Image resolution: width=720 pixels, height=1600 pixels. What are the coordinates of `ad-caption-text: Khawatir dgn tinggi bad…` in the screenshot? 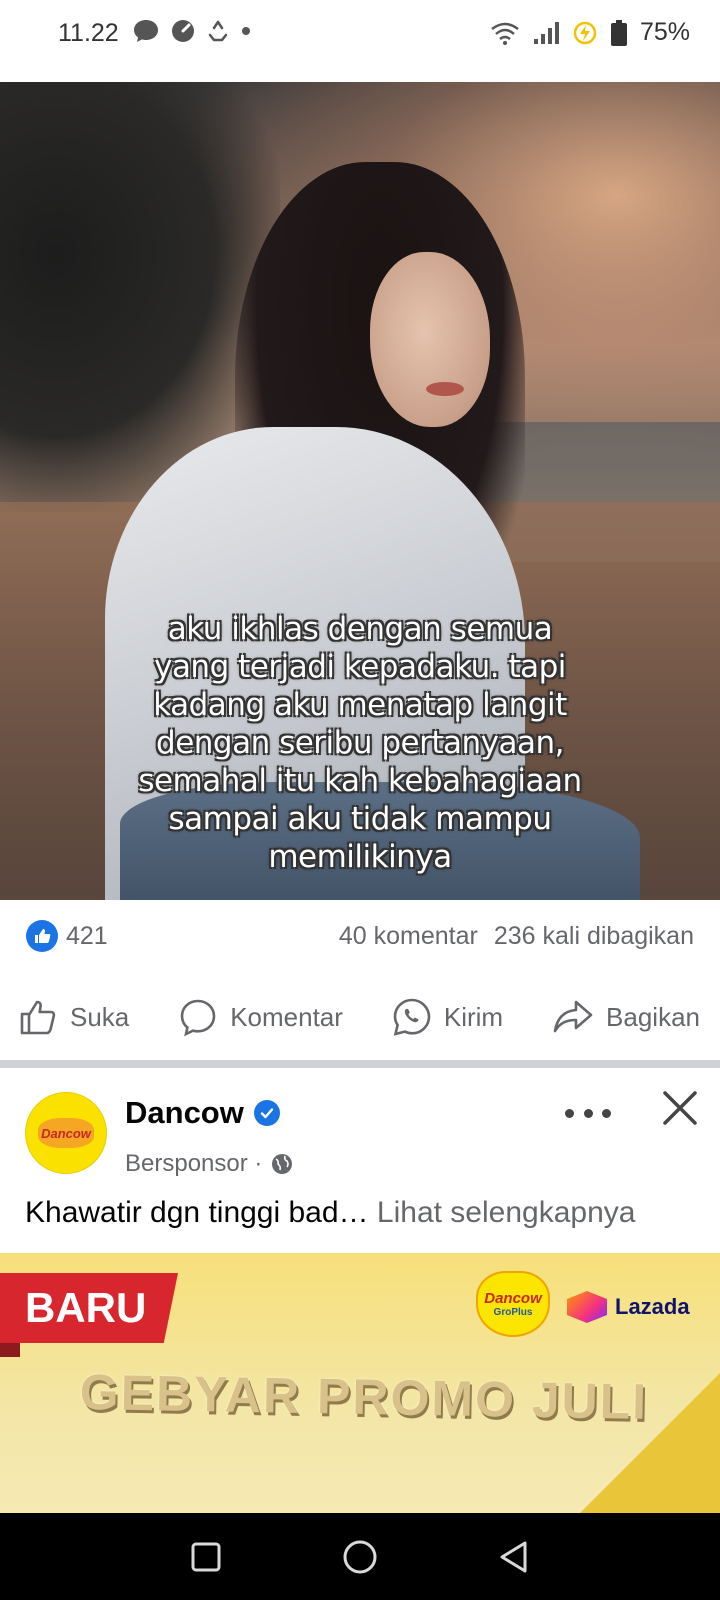 It's located at (197, 1212).